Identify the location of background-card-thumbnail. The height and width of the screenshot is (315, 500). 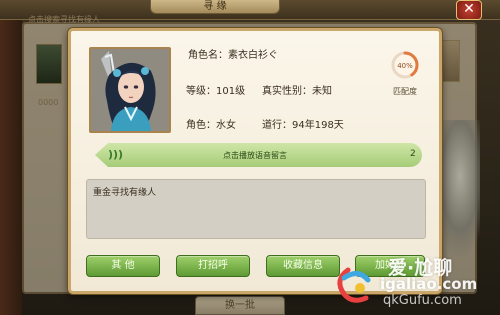
(49, 64).